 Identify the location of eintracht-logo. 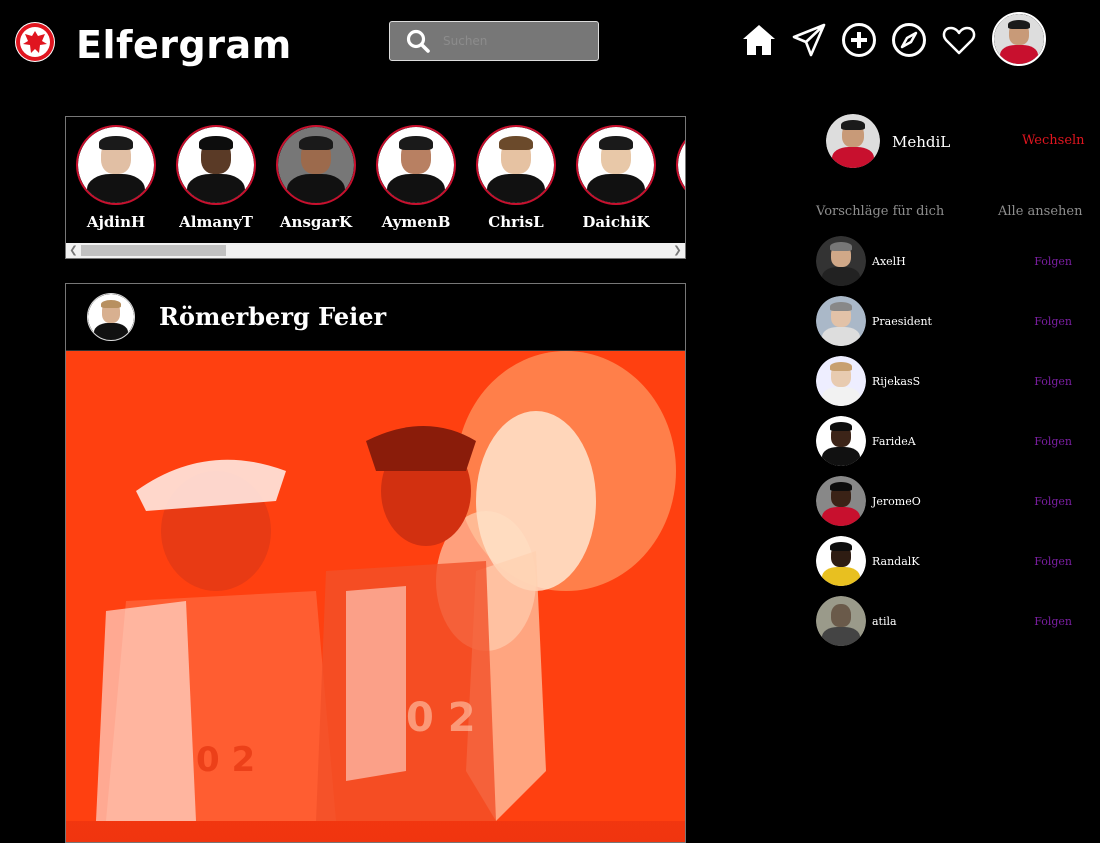
(35, 42).